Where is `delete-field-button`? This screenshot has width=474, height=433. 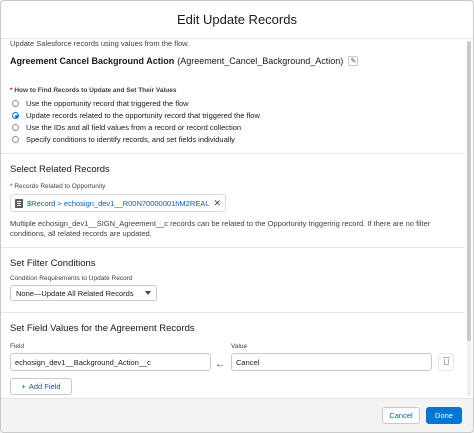 delete-field-button is located at coordinates (446, 362).